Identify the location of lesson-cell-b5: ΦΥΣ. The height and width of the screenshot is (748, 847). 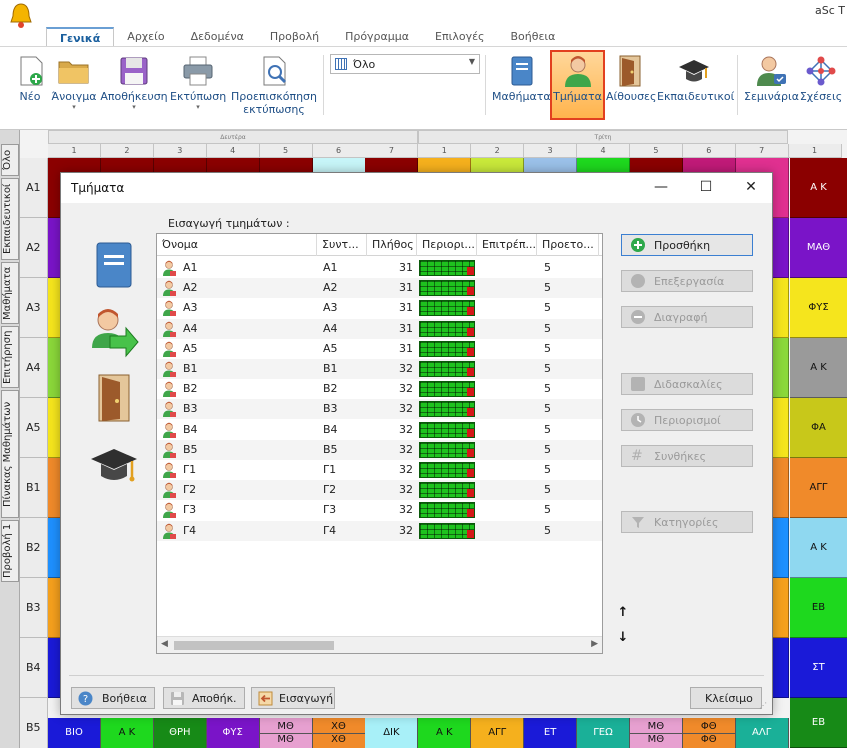
(233, 733).